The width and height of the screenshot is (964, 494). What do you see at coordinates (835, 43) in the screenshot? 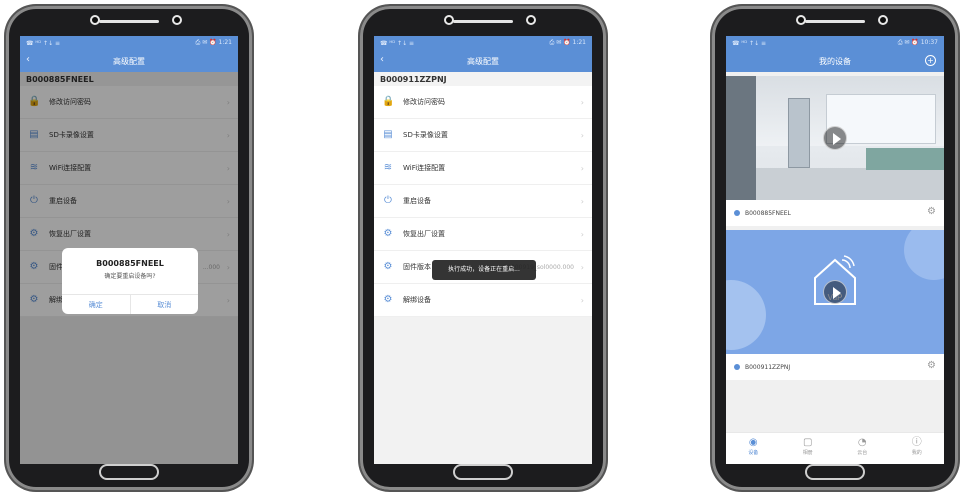
I see `status-bar: ☎ ᴴᴰ ↑↓ ≡ ⎙ ✉ ⏰ 10:37` at bounding box center [835, 43].